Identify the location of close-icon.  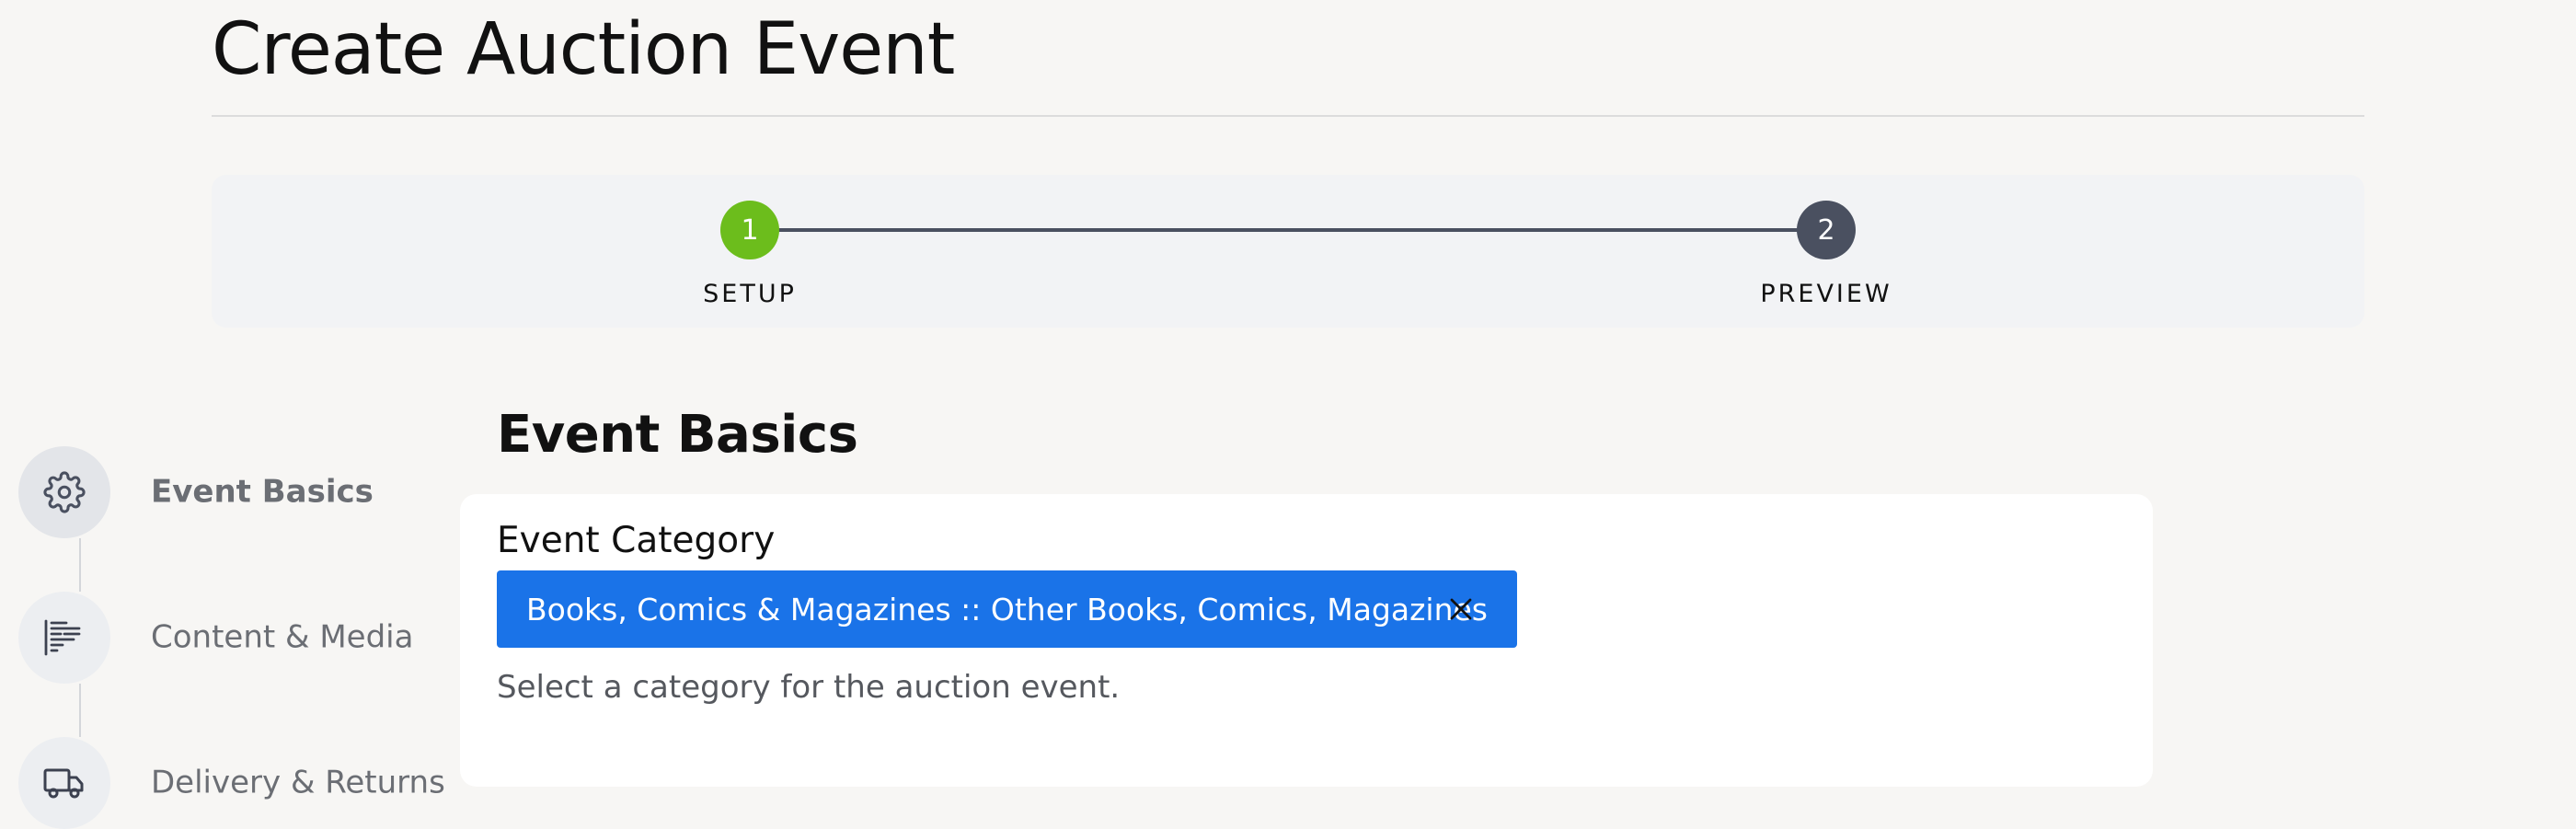
(1461, 609).